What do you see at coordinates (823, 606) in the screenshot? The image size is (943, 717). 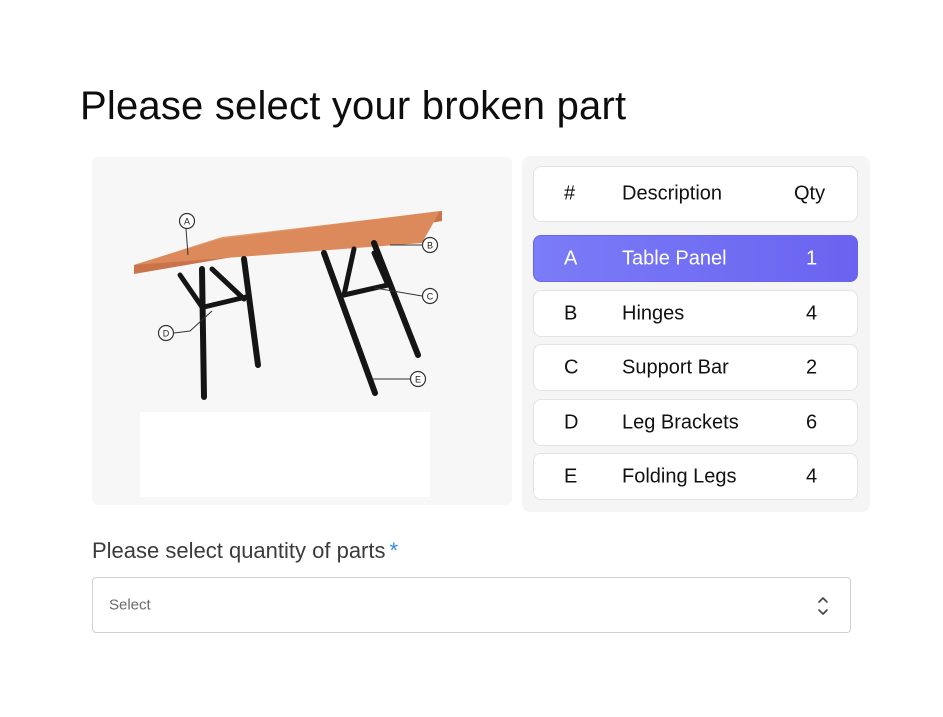 I see `chevron-up-down-icon` at bounding box center [823, 606].